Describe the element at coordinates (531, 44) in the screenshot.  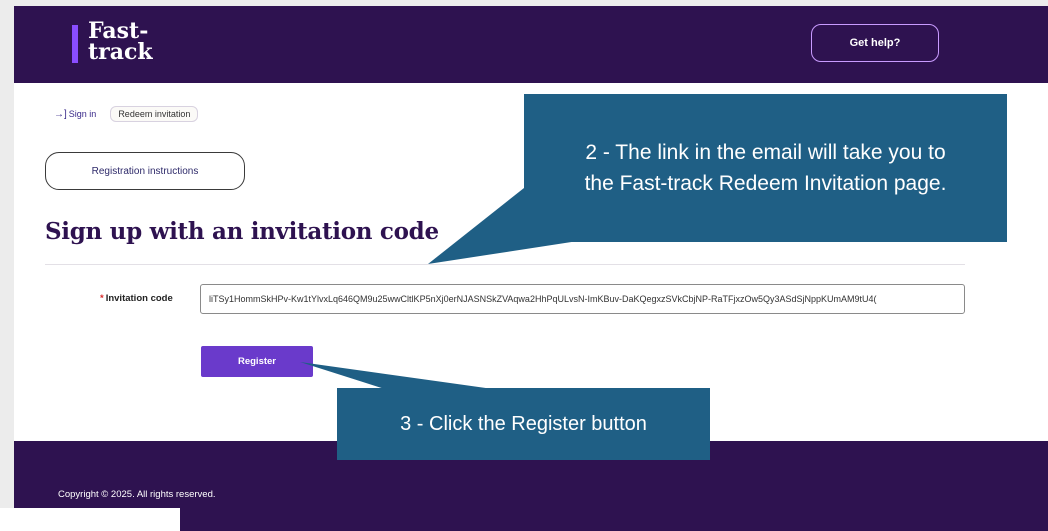
I see `header: Fast- track Get help?` at that location.